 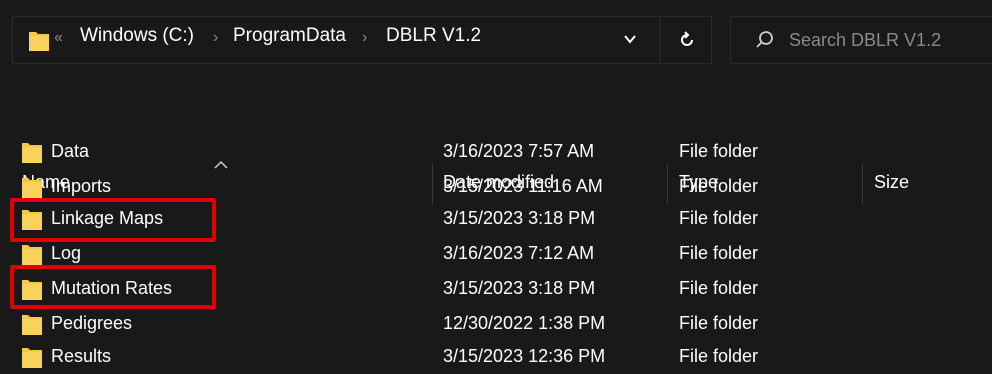 I want to click on highlight-box-mutation-rates, so click(x=113, y=287).